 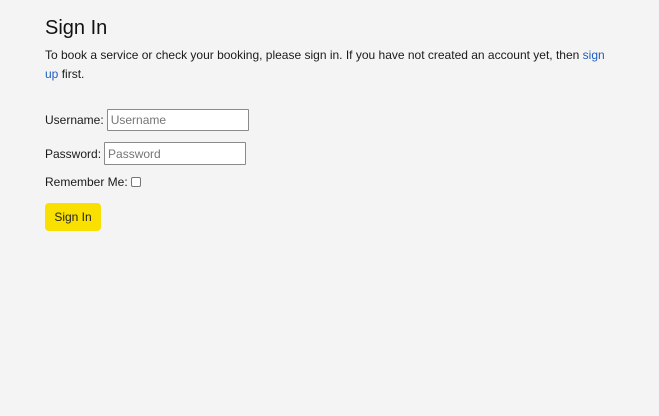 I want to click on remember-me-checkbox, so click(x=135, y=182).